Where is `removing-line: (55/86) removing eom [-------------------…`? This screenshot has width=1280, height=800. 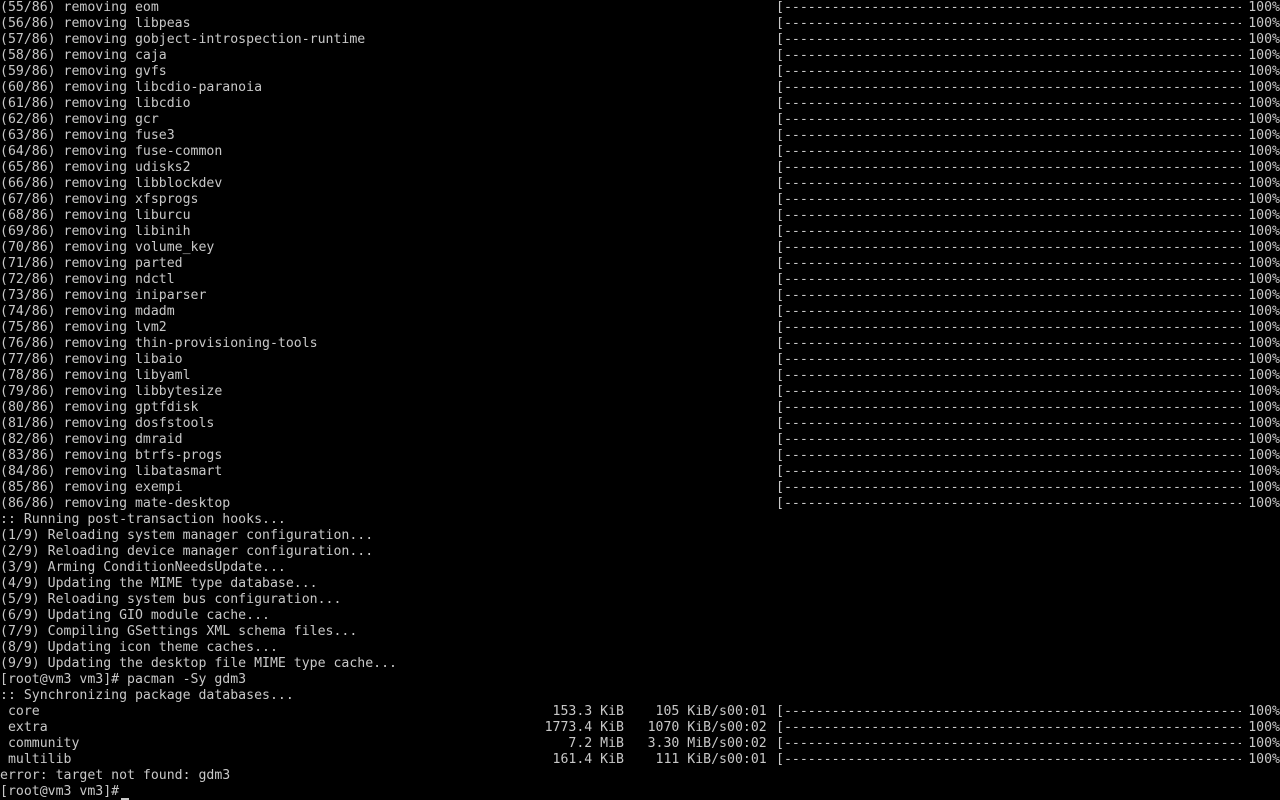
removing-line: (55/86) removing eom [-------------------… is located at coordinates (640, 8).